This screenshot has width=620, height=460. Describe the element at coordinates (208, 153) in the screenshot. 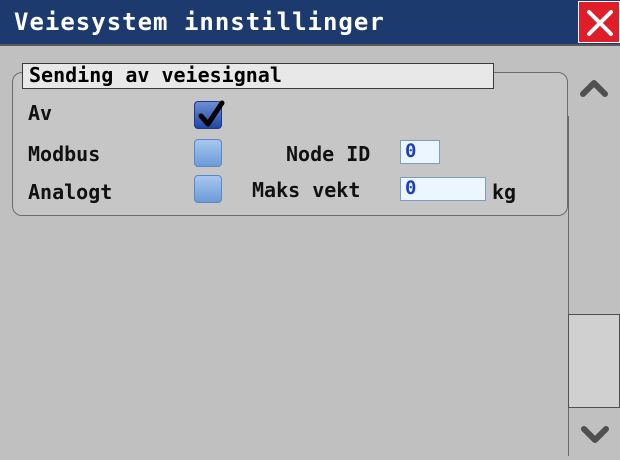

I see `checkbox-modbus` at that location.